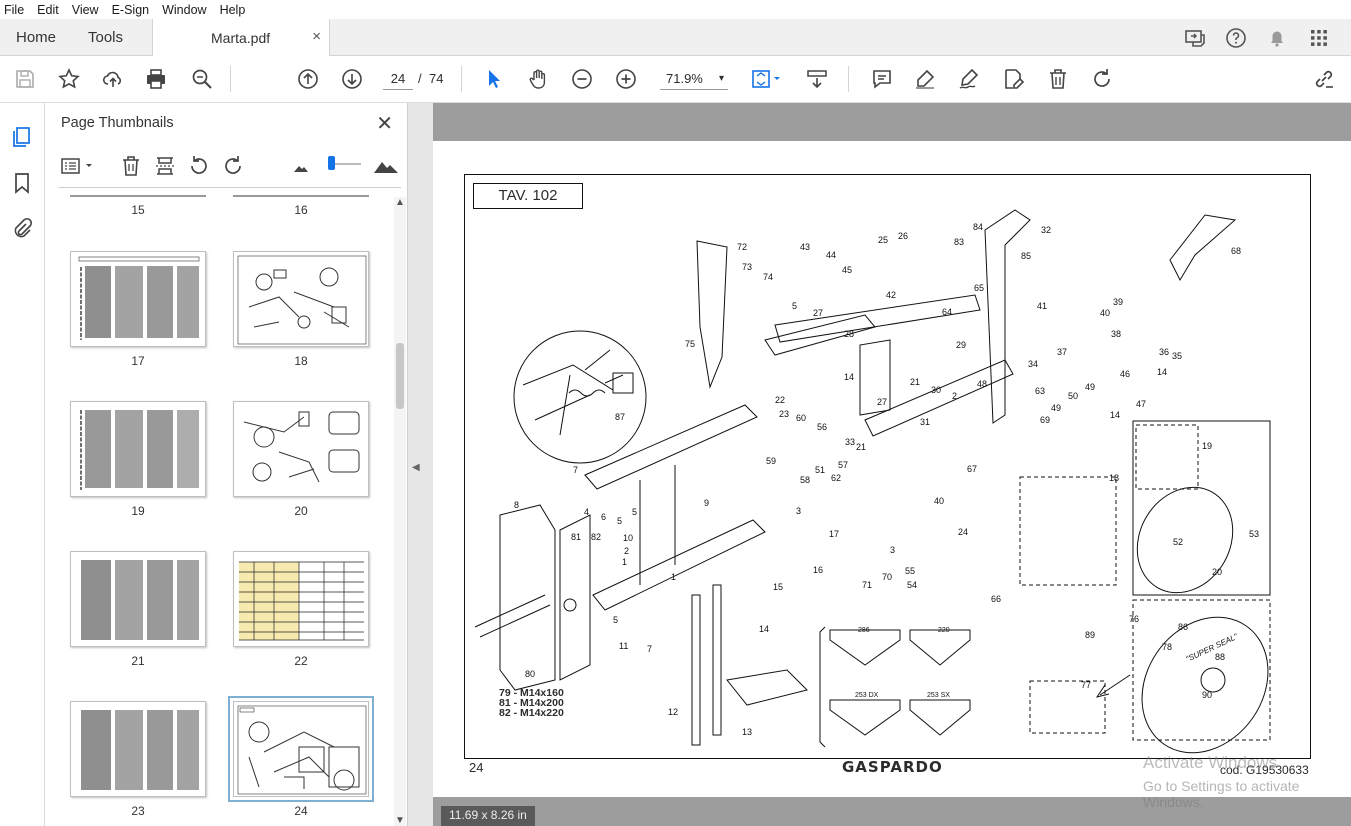 The image size is (1351, 826). What do you see at coordinates (969, 79) in the screenshot?
I see `sign-icon` at bounding box center [969, 79].